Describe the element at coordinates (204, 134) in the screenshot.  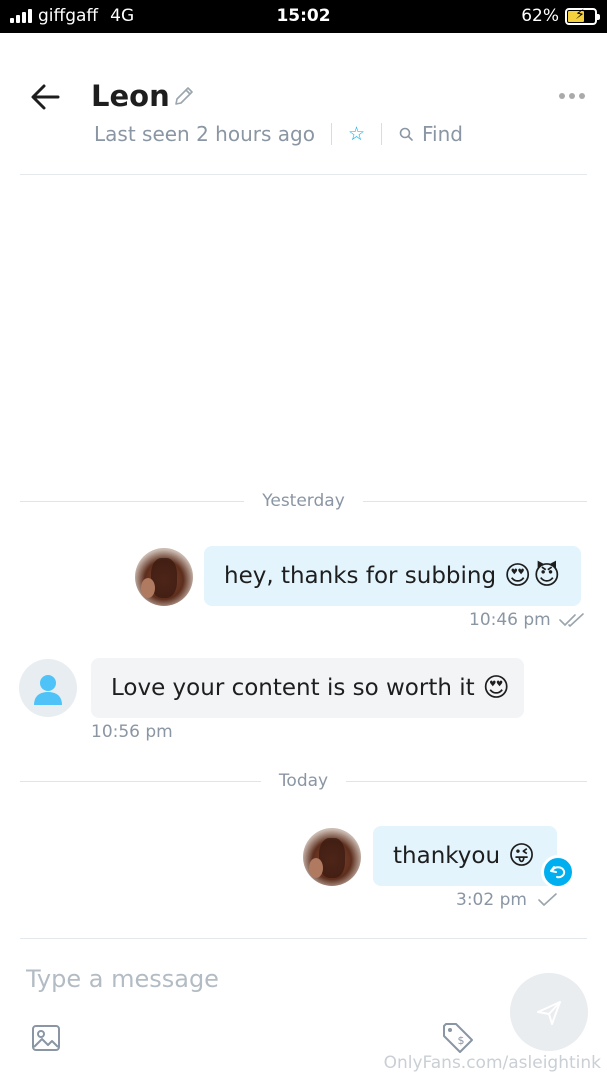
I see `last-seen: Last seen 2 hours ago` at that location.